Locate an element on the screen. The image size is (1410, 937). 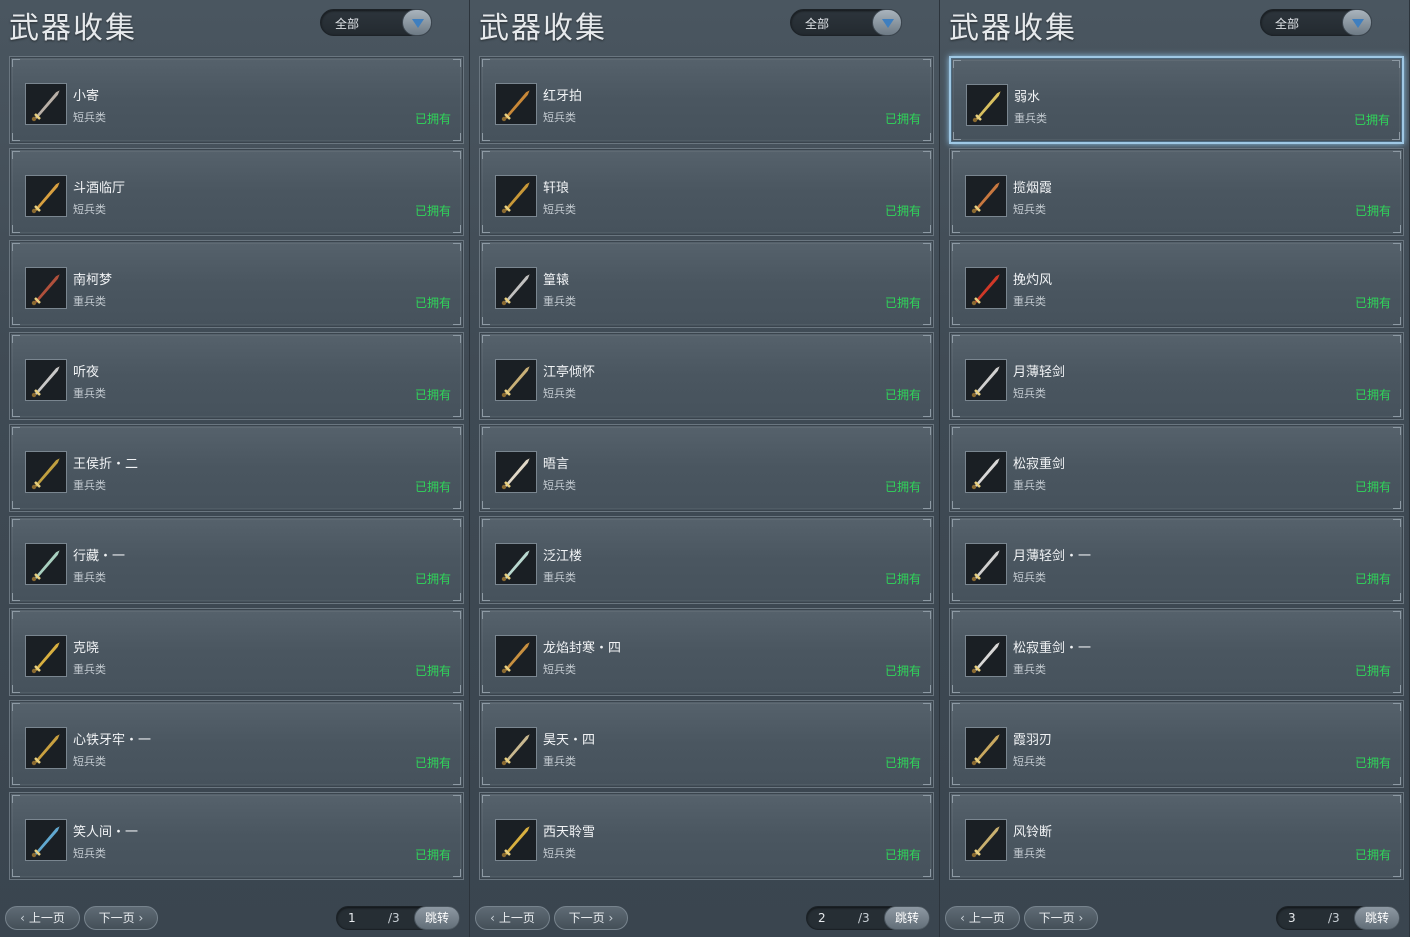
weapon-item: 轩琅 短兵类 已拥有 is located at coordinates (706, 192).